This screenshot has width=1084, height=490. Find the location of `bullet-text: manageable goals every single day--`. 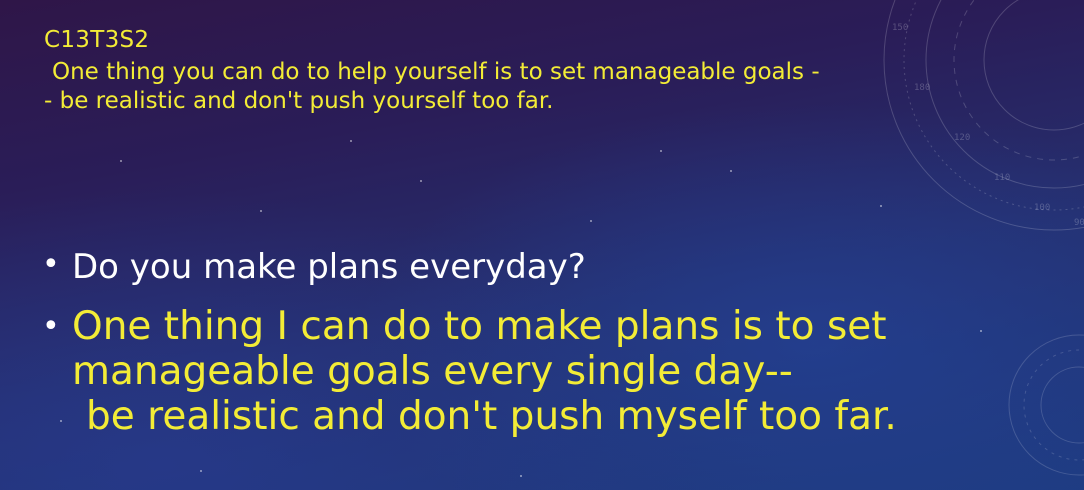

bullet-text: manageable goals every single day-- is located at coordinates (432, 371).